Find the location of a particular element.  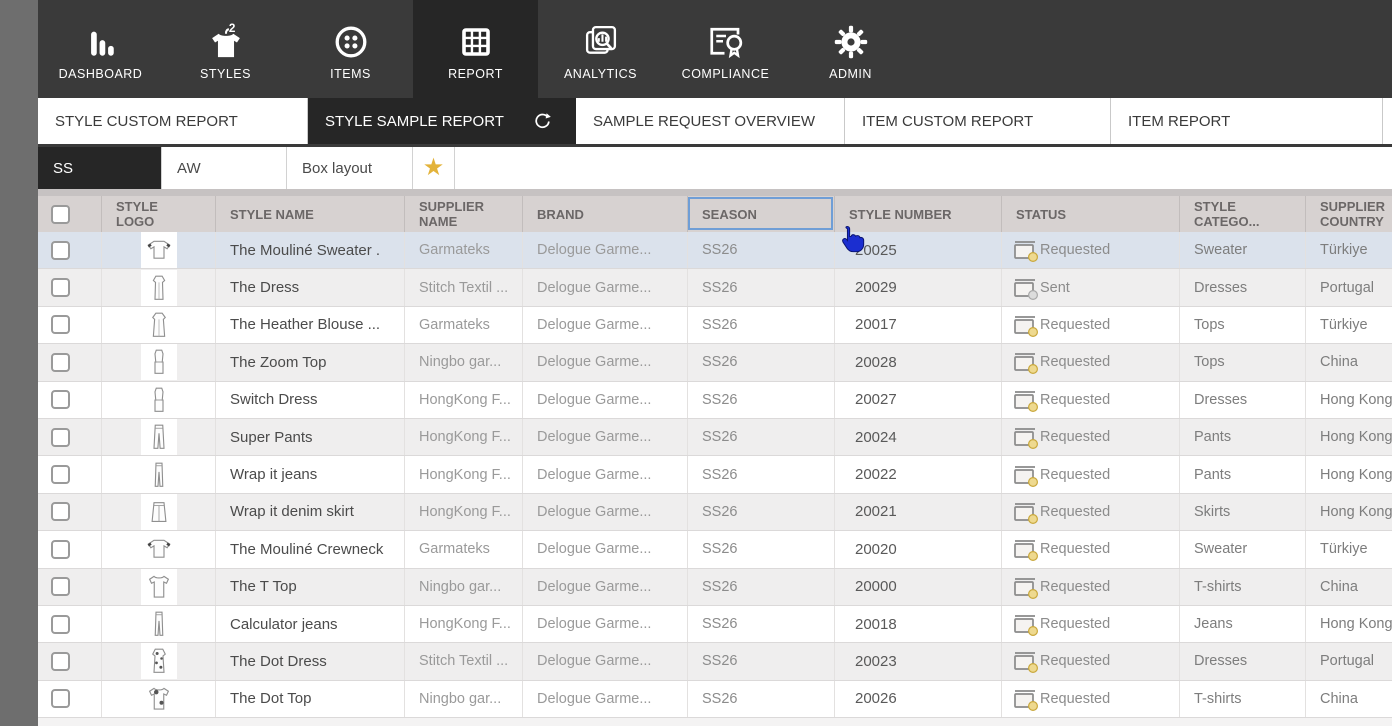

col-header-supplier-name: SUPPLIER NAME is located at coordinates (464, 214).